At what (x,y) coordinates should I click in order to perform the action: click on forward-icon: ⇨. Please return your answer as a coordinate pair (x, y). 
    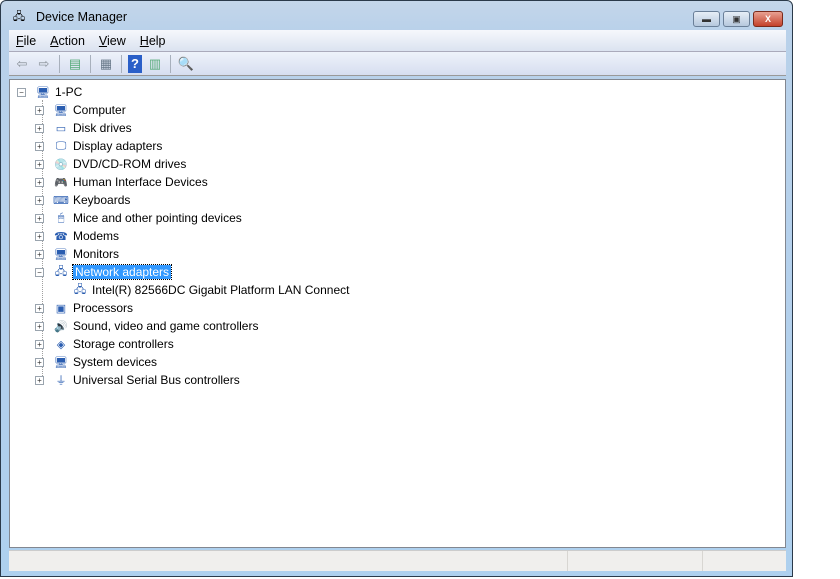
    Looking at the image, I should click on (44, 64).